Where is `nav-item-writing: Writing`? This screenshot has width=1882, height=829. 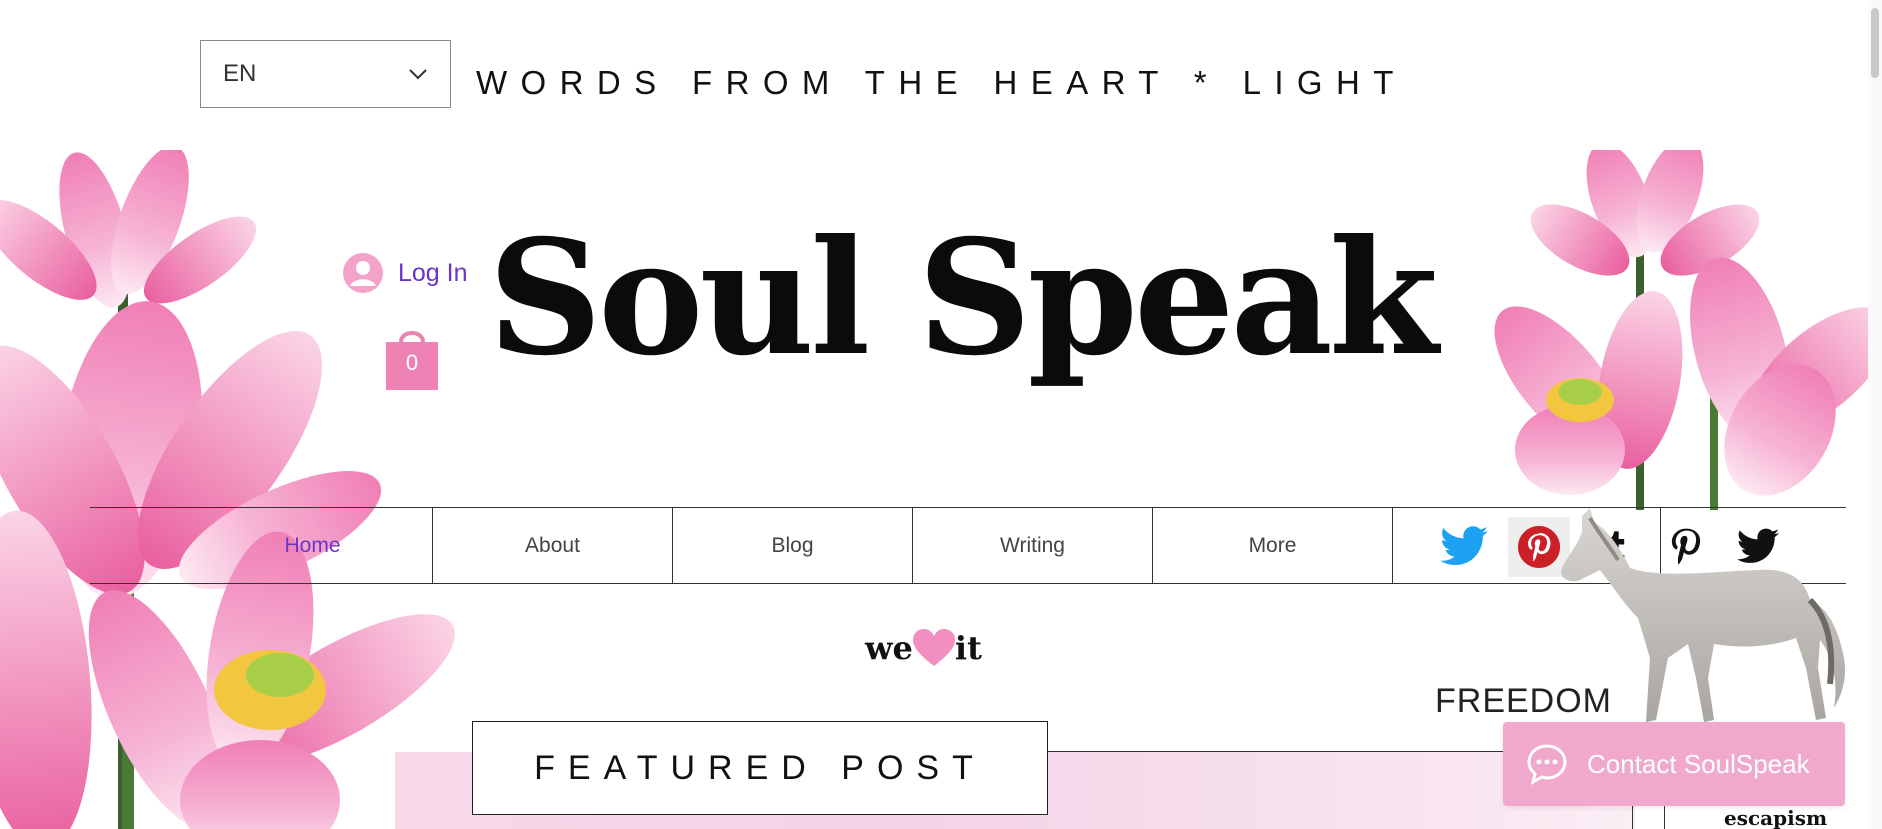
nav-item-writing: Writing is located at coordinates (1033, 545).